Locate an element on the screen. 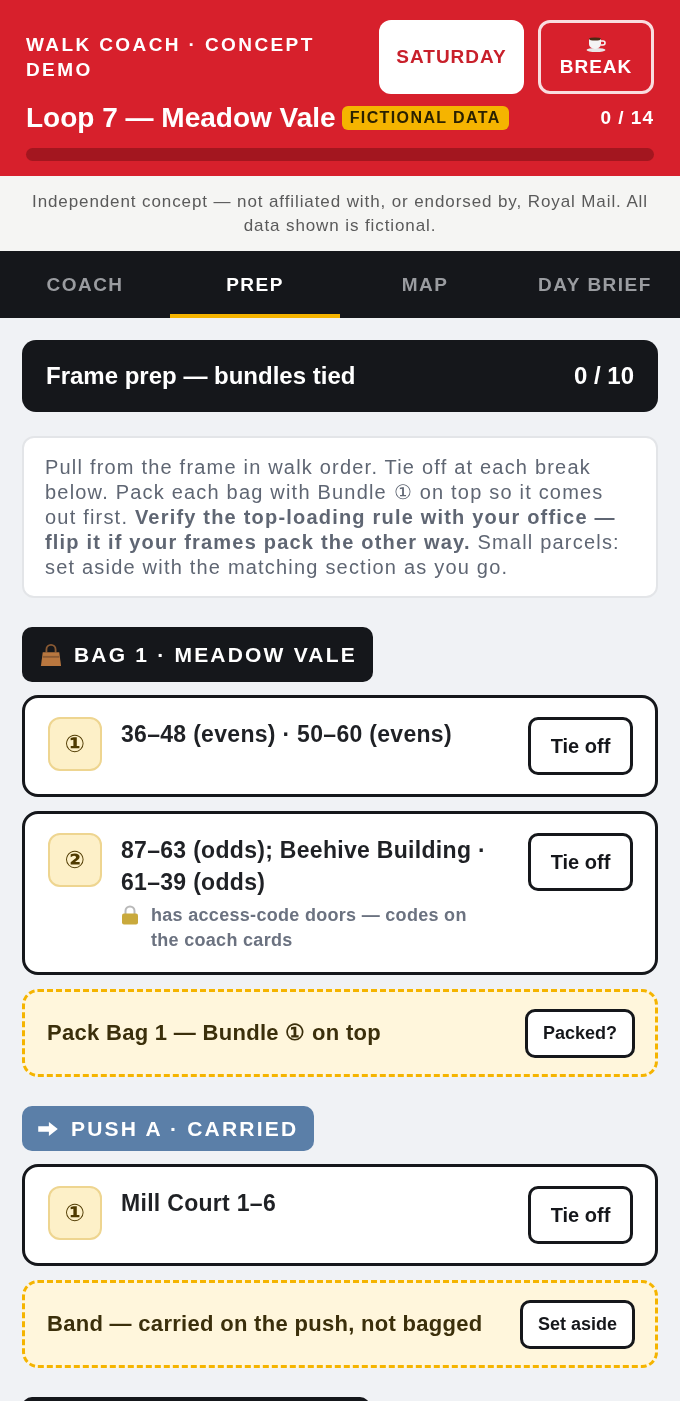 This screenshot has width=680, height=1401. bundle-addresses: 87–63 (odds); Beehive Building · 61–39 (odds) is located at coordinates (304, 866).